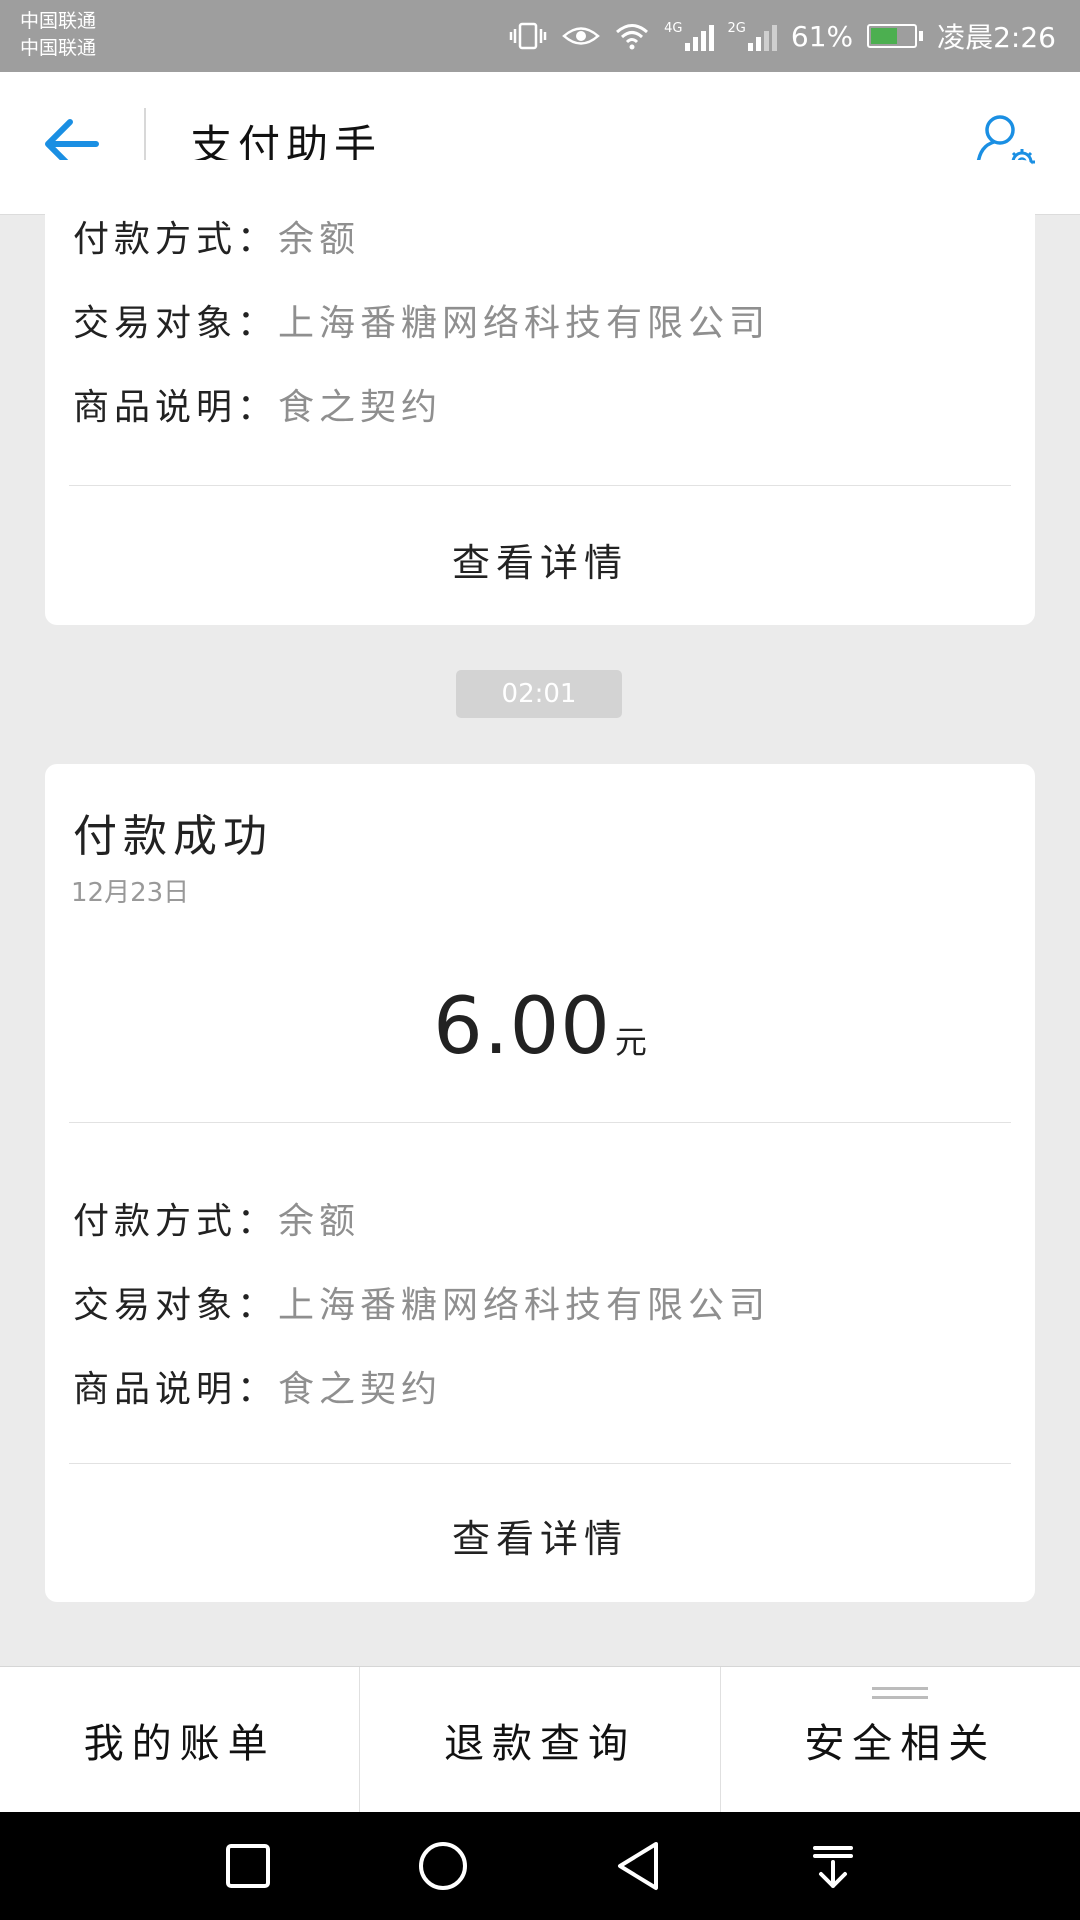 This screenshot has width=1080, height=1920. Describe the element at coordinates (539, 694) in the screenshot. I see `time-badge: 02:01` at that location.